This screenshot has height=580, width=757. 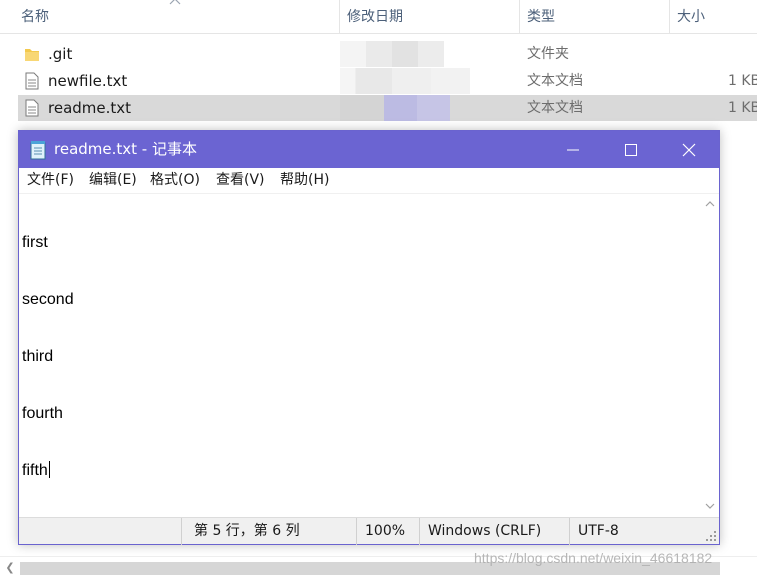 What do you see at coordinates (42, 413) in the screenshot?
I see `text-line: fourth` at bounding box center [42, 413].